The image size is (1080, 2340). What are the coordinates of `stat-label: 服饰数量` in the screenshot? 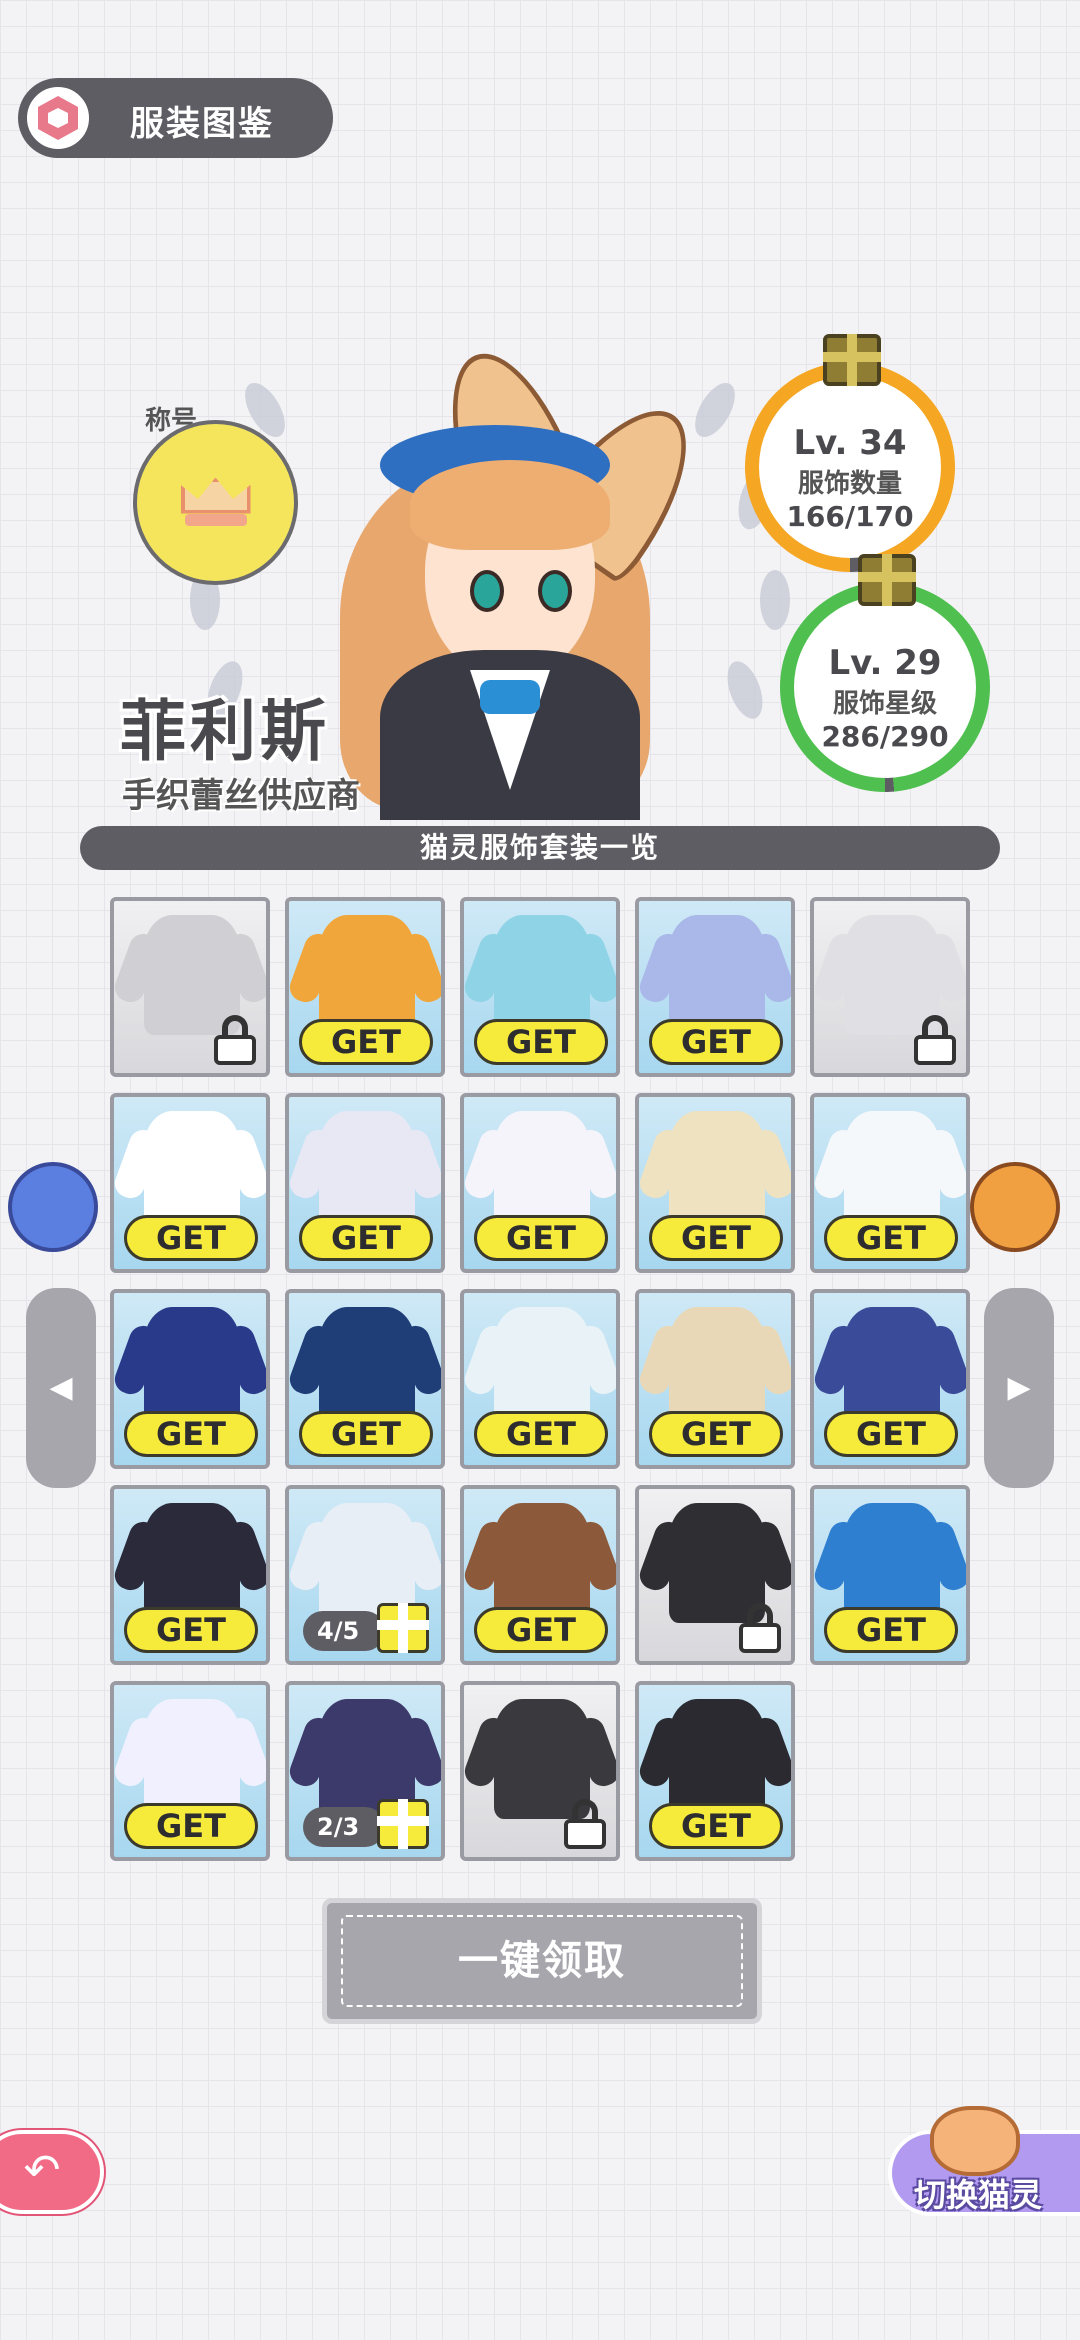 It's located at (849, 484).